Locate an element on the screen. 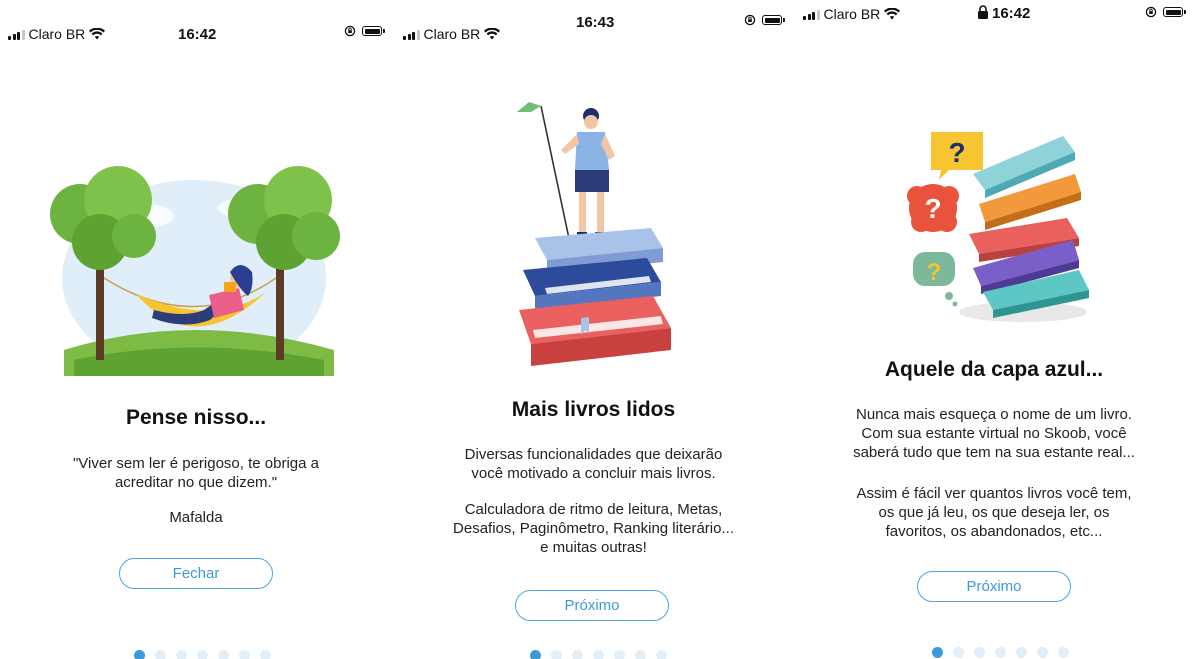  quote-attribution: Mafalda is located at coordinates (196, 517).